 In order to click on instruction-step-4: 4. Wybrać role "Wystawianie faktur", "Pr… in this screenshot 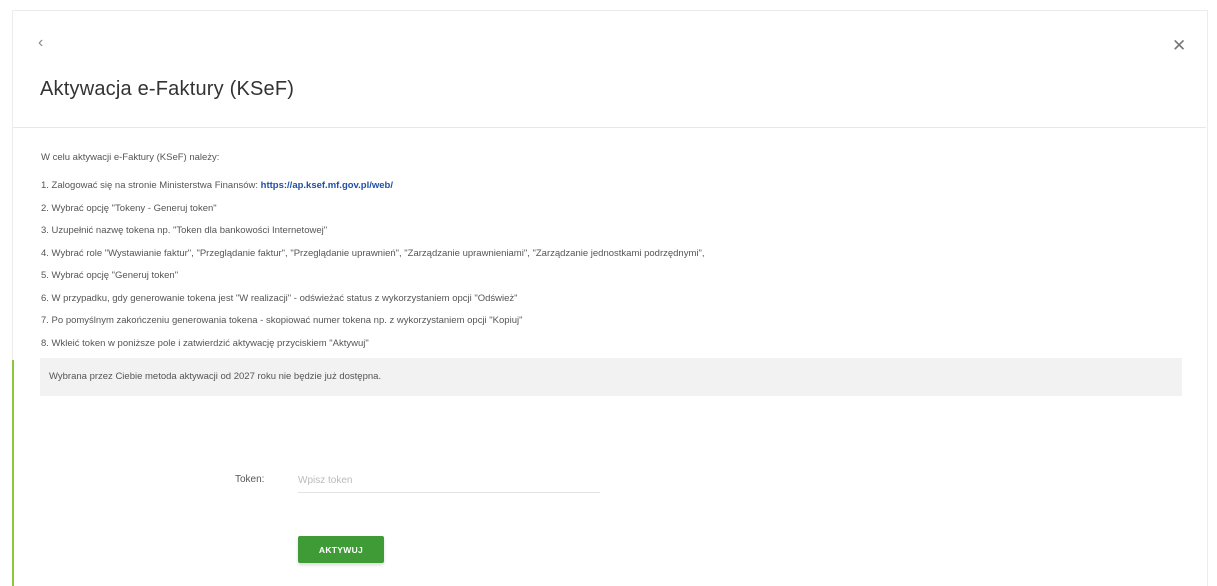, I will do `click(373, 253)`.